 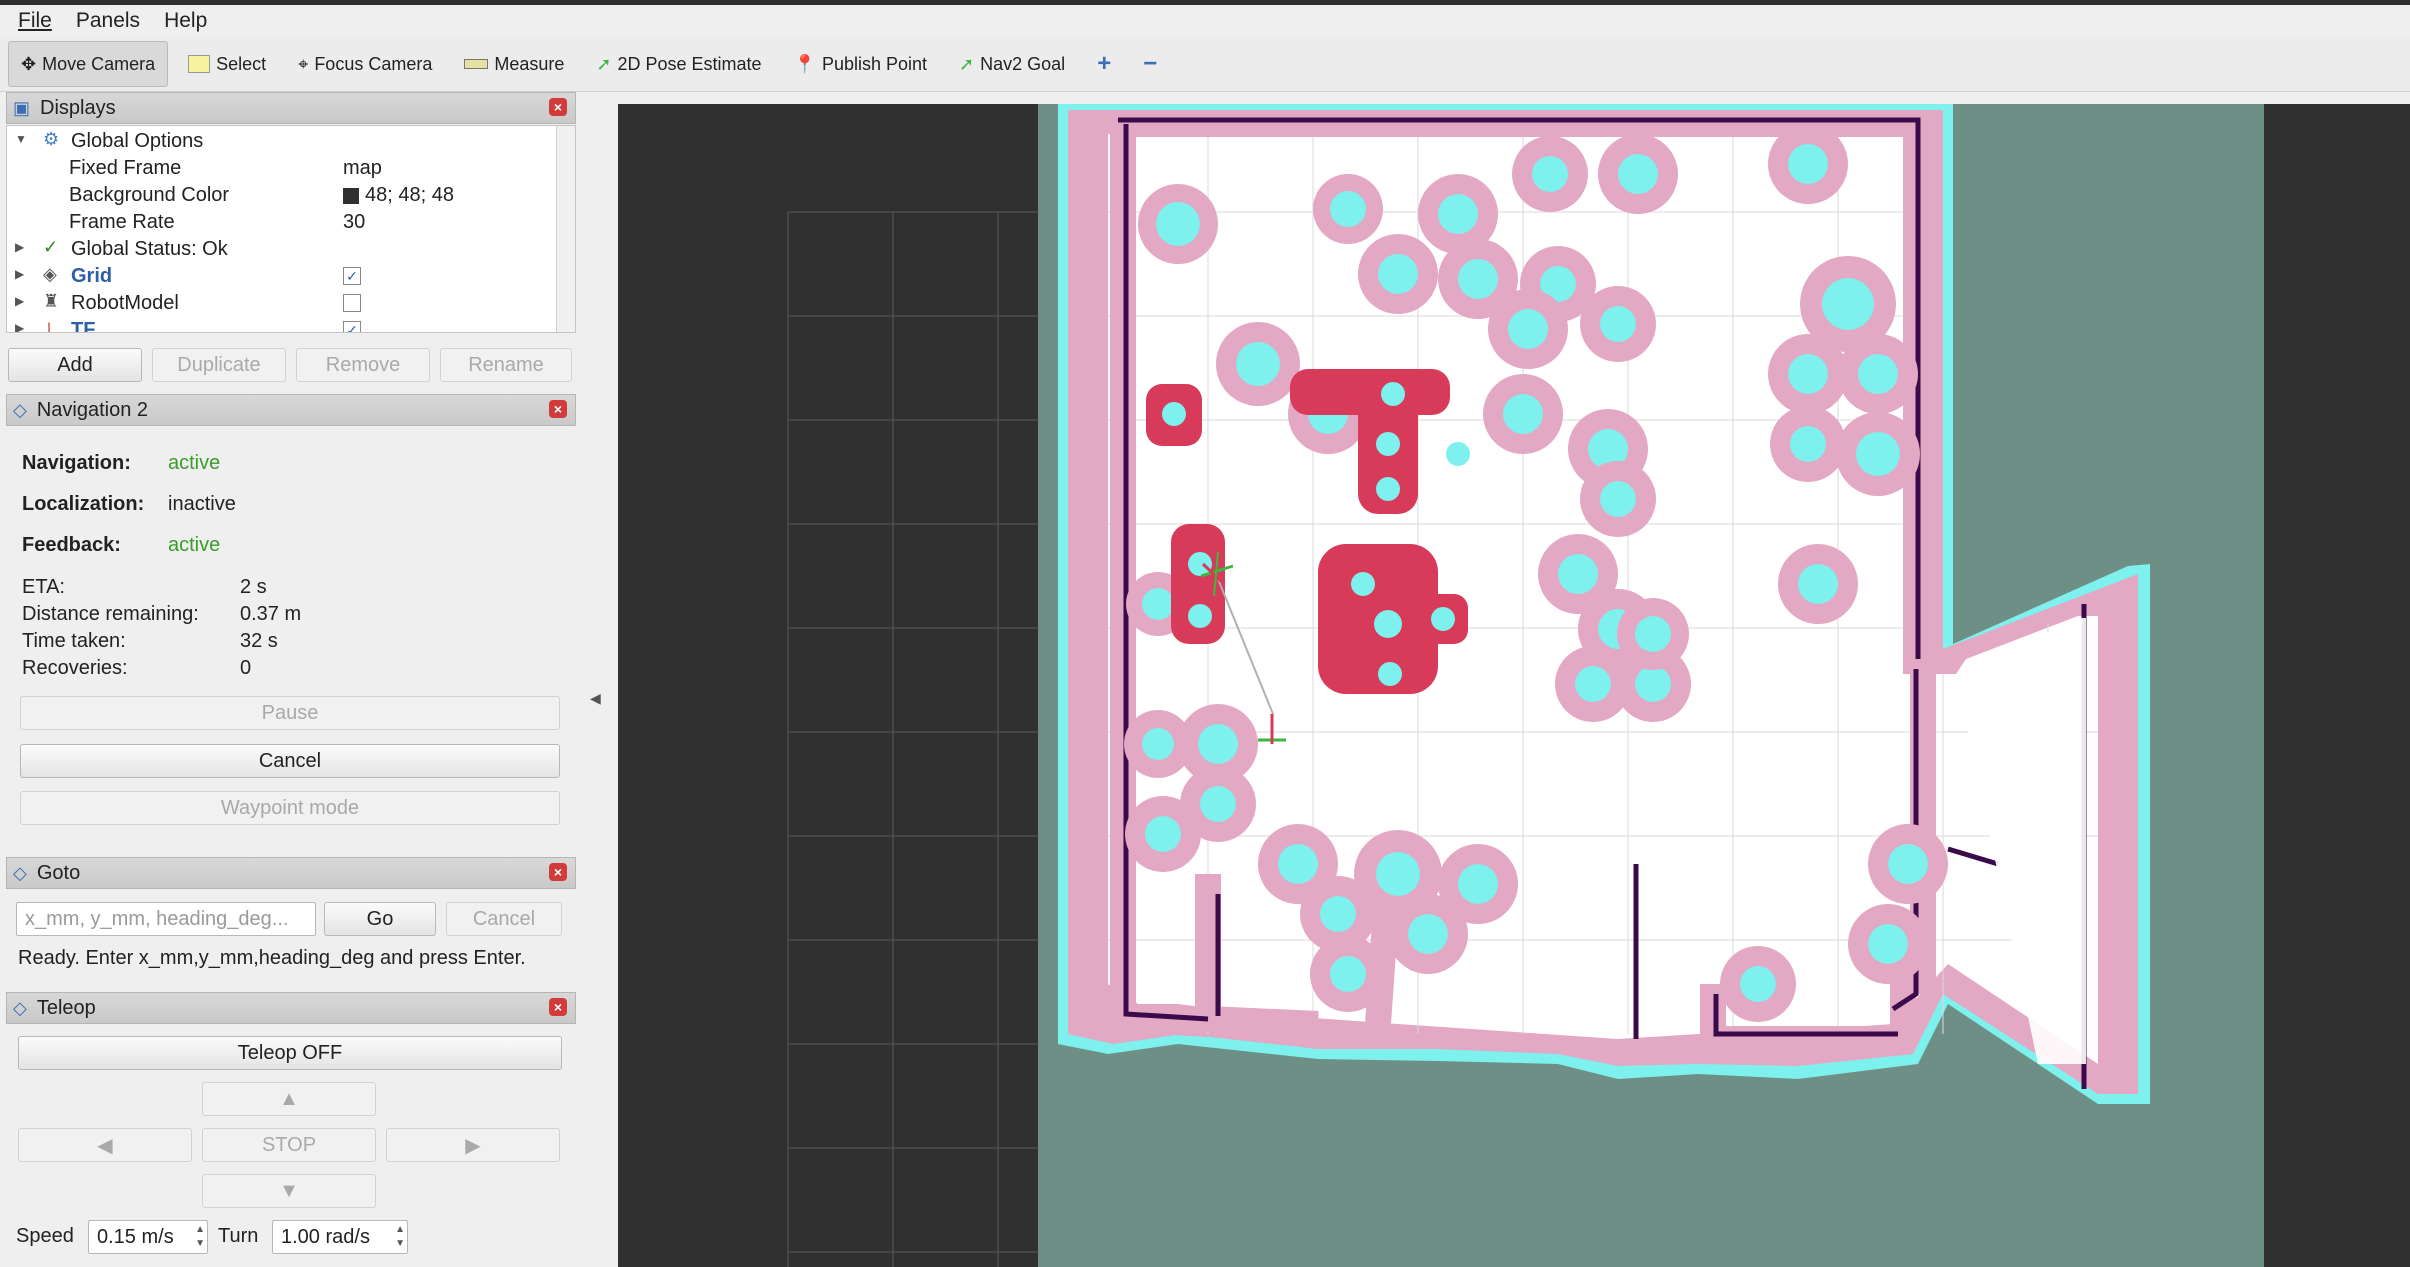 What do you see at coordinates (125, 168) in the screenshot?
I see `tree-label: Fixed Frame` at bounding box center [125, 168].